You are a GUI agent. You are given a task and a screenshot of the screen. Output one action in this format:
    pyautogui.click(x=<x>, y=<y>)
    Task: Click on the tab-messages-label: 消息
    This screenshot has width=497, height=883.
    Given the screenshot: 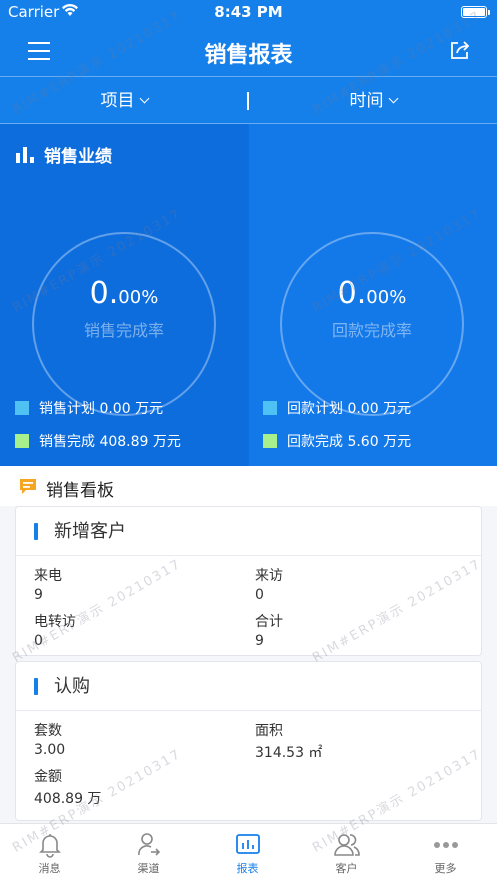 What is the action you would take?
    pyautogui.click(x=49, y=868)
    